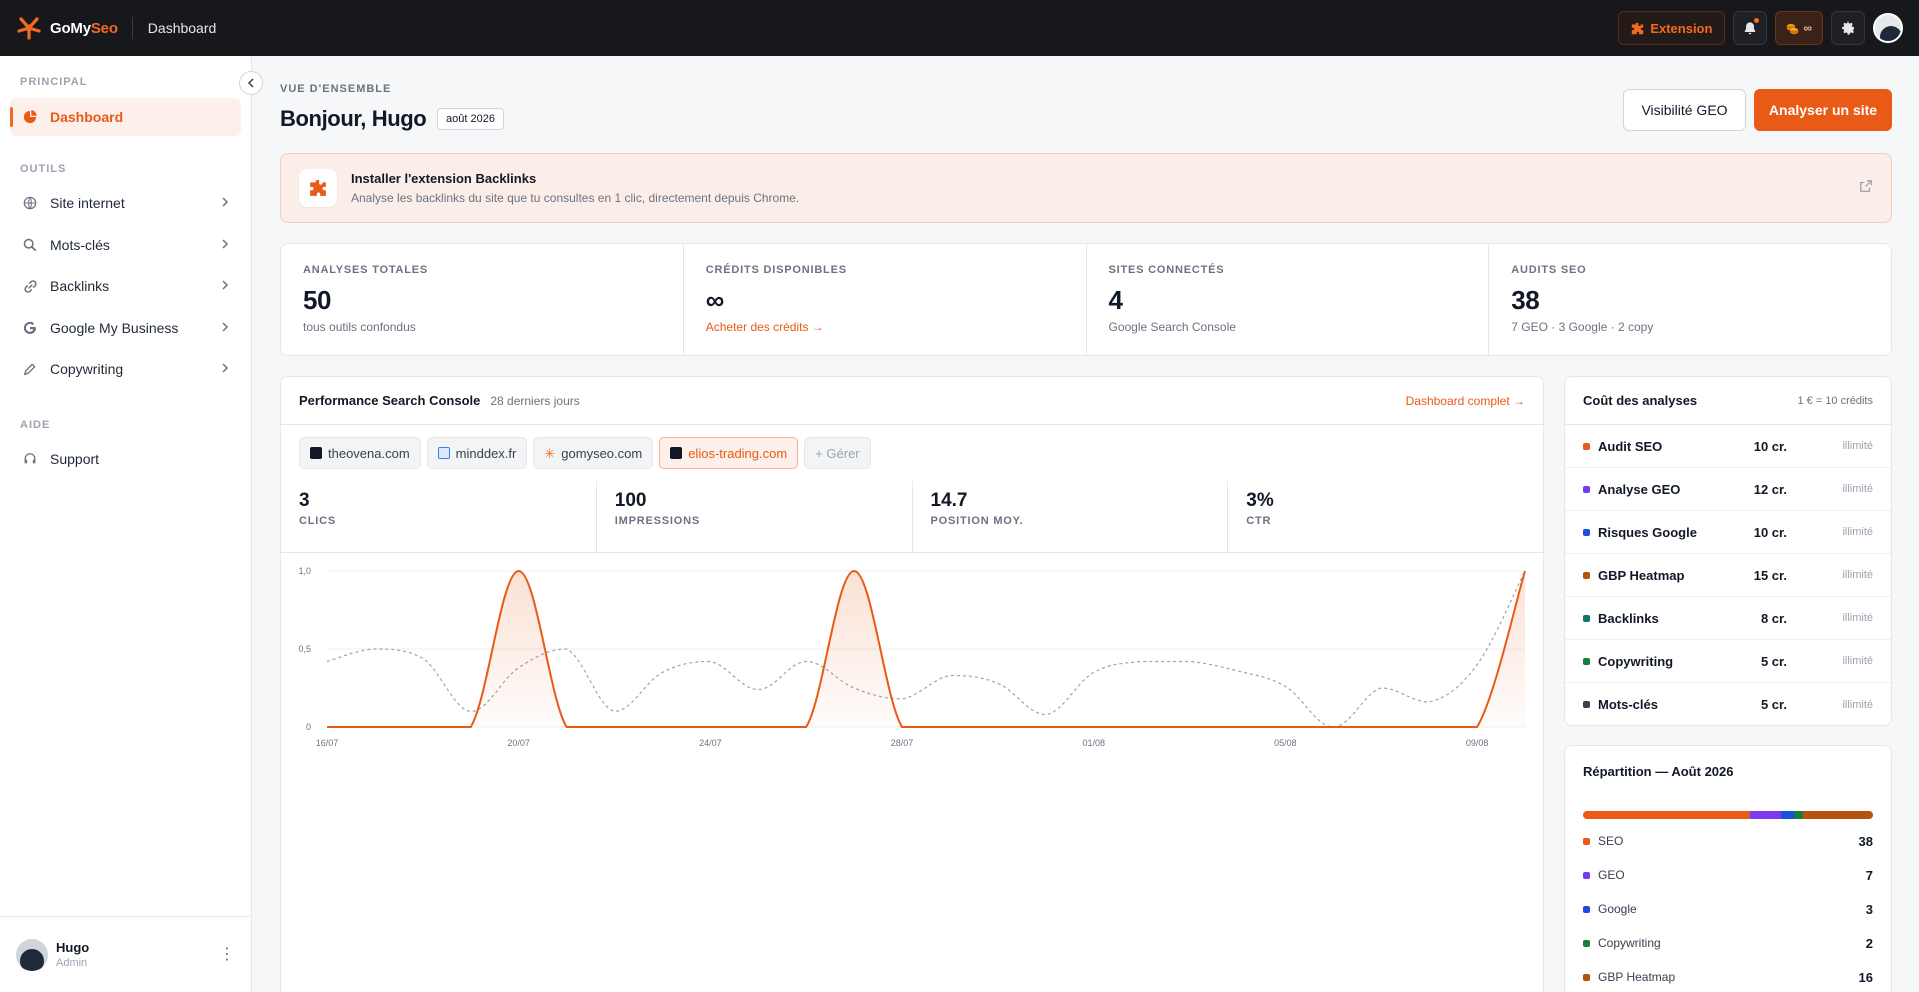 This screenshot has width=1919, height=992. Describe the element at coordinates (359, 327) in the screenshot. I see `stat-sub: tous outils confondus` at that location.